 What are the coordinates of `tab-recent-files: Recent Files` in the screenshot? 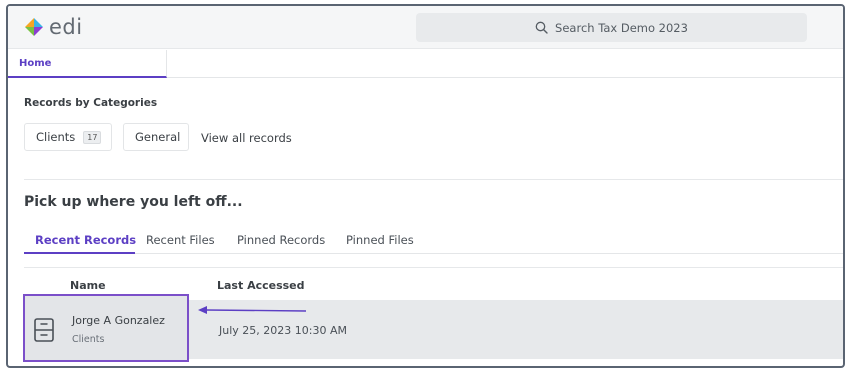 It's located at (180, 240).